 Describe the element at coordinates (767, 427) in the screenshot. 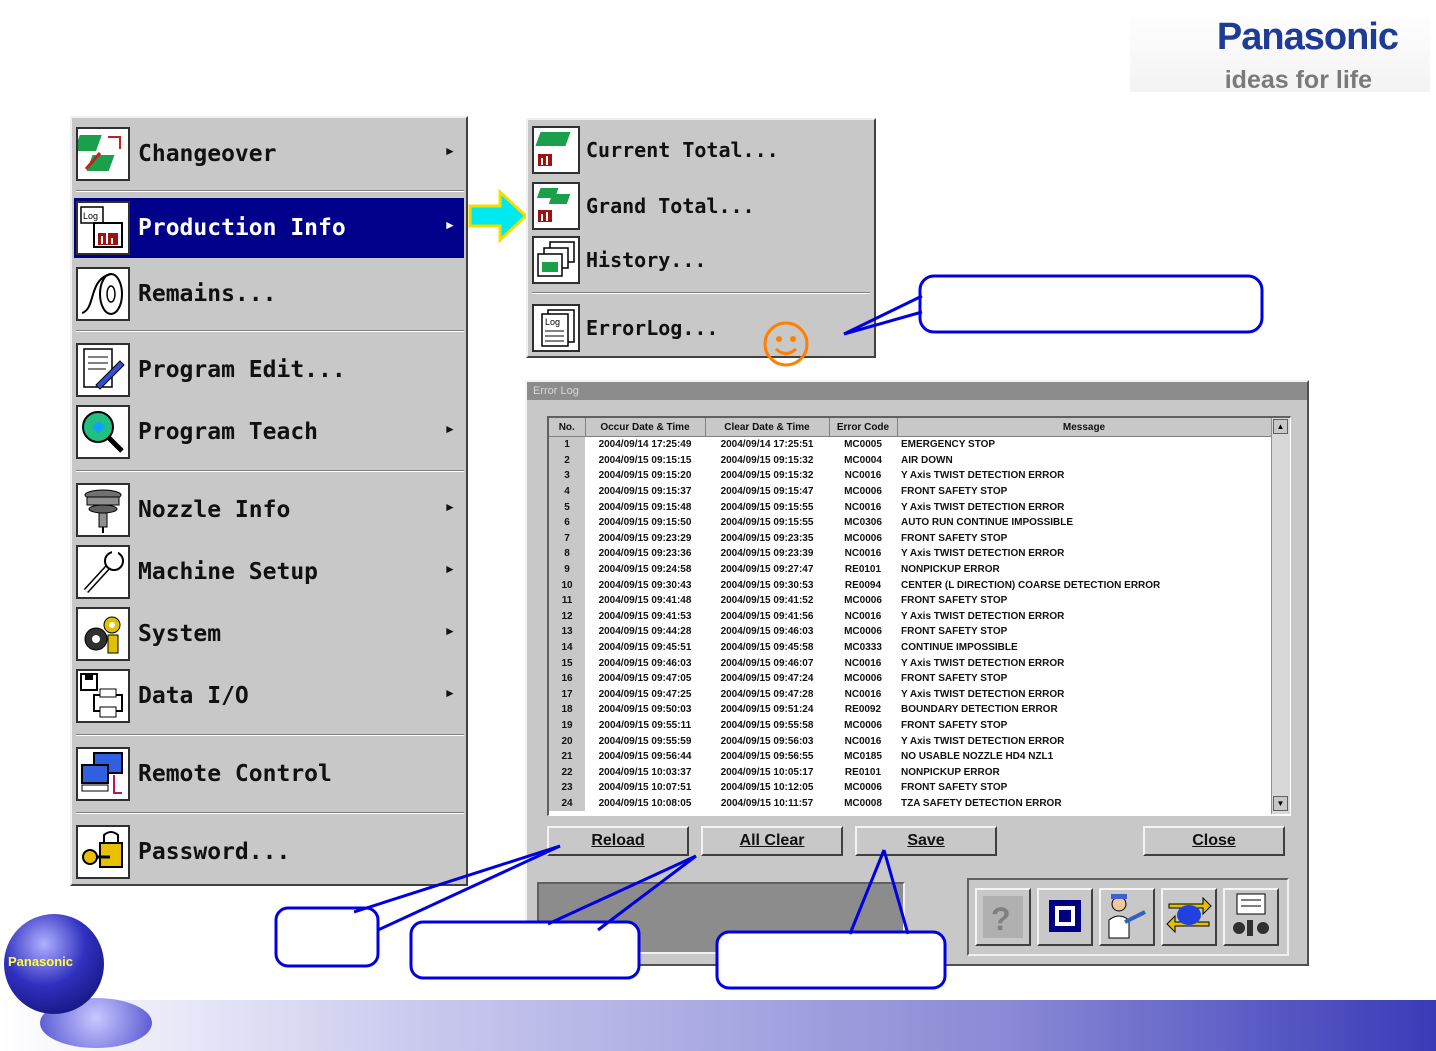

I see `column-header: Clear Date & Time` at that location.